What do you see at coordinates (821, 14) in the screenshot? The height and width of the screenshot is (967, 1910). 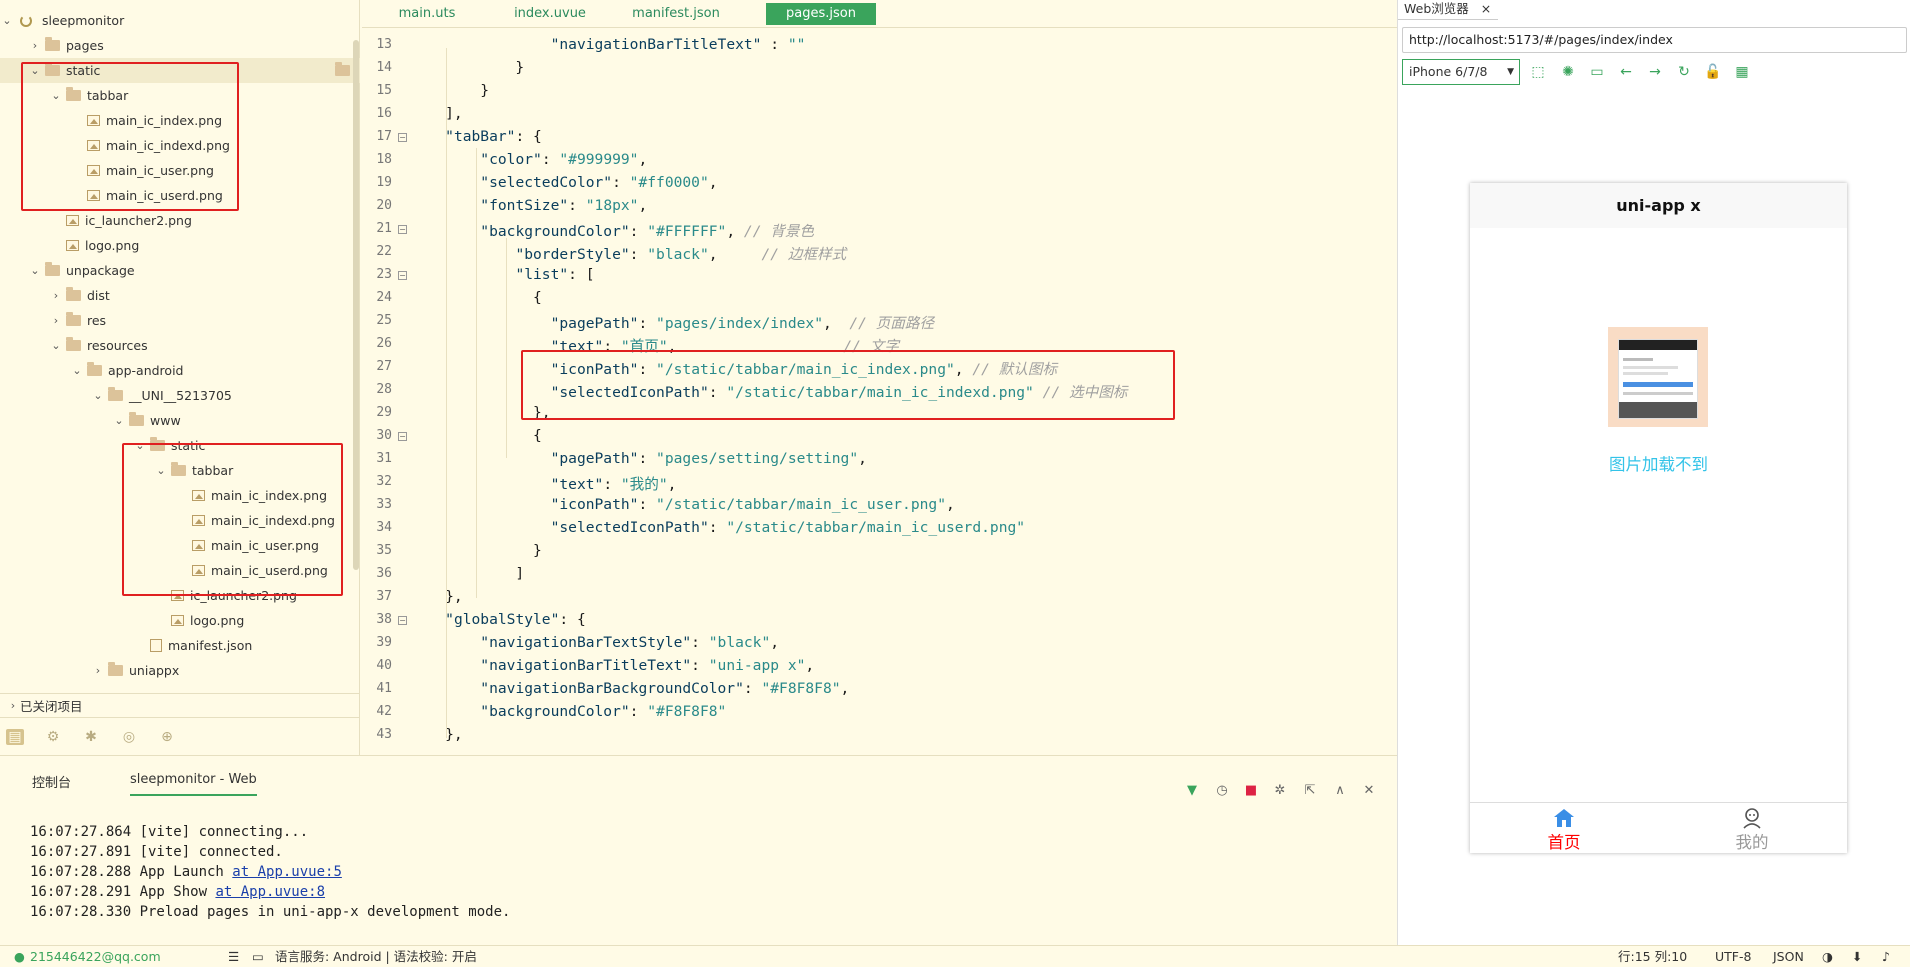 I see `tab-pages-json: pages.json` at bounding box center [821, 14].